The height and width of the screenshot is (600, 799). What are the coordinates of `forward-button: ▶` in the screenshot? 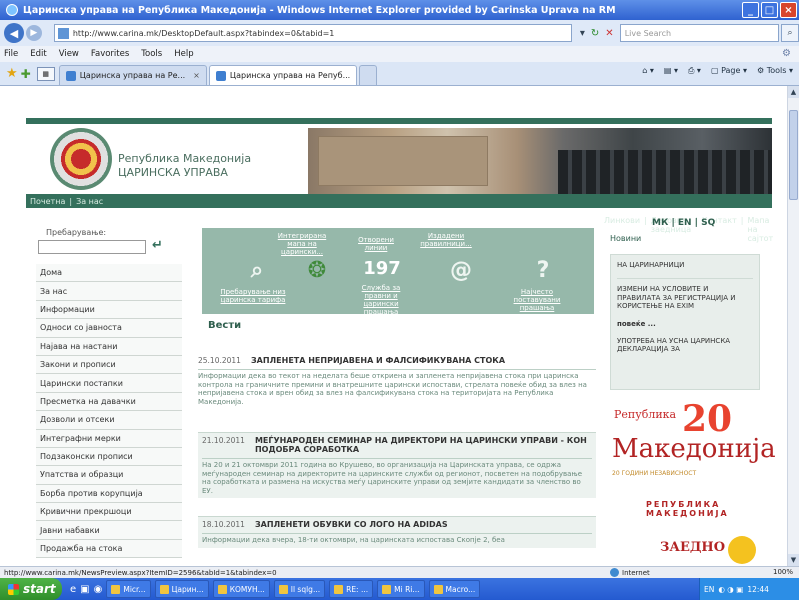 It's located at (33, 33).